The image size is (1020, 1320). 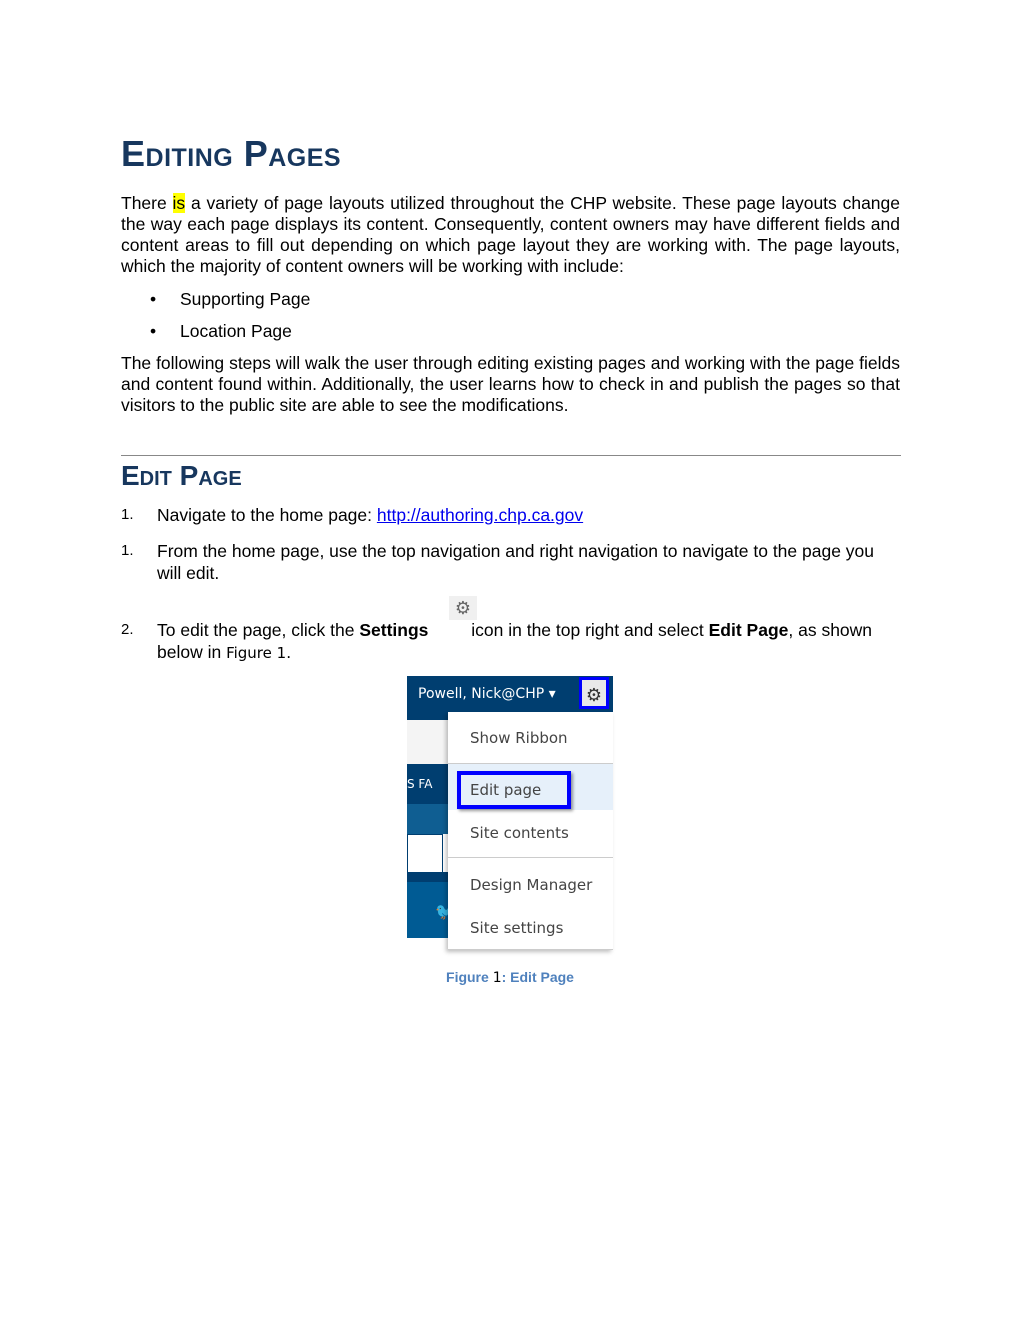 I want to click on caption-sep: :, so click(x=506, y=977).